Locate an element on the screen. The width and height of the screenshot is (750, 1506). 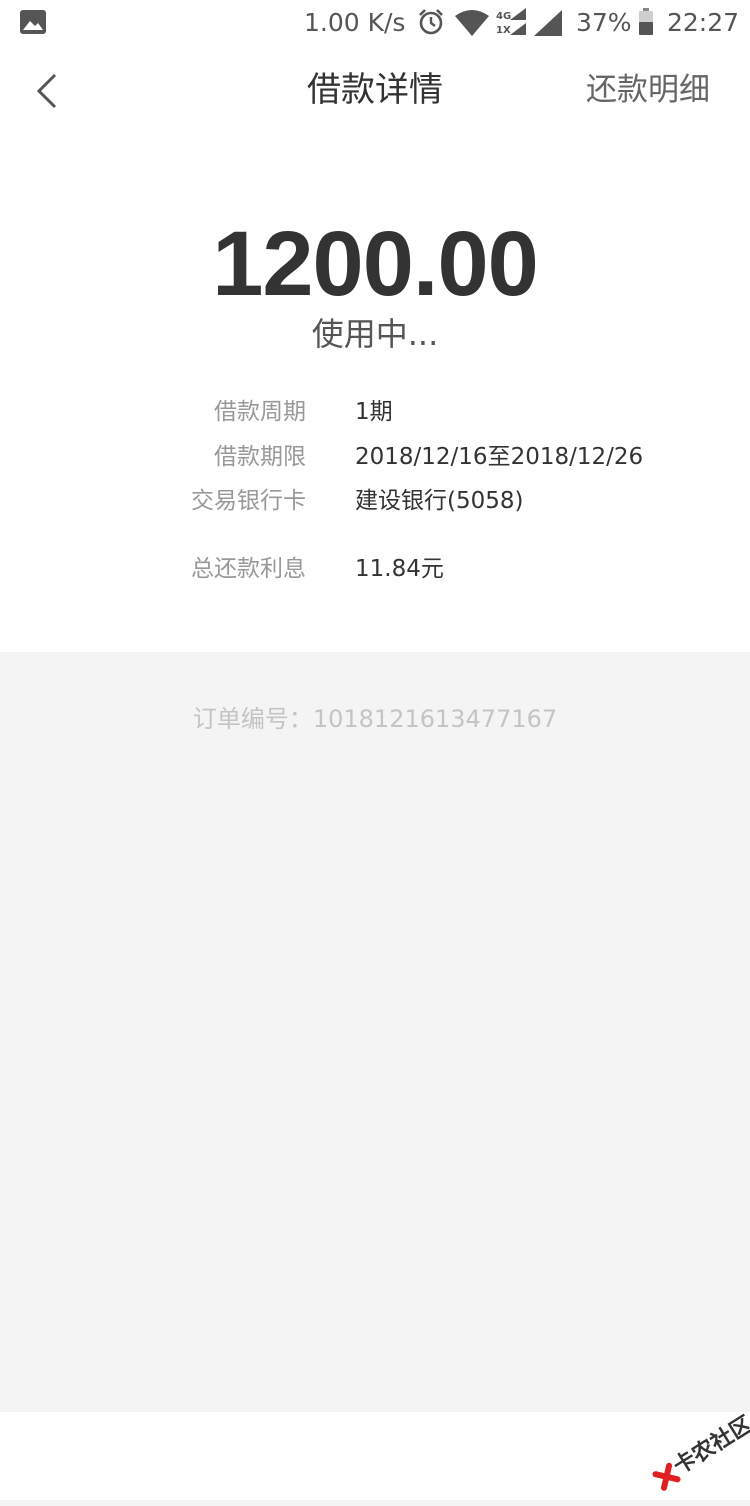
chevron-left-icon is located at coordinates (46, 91).